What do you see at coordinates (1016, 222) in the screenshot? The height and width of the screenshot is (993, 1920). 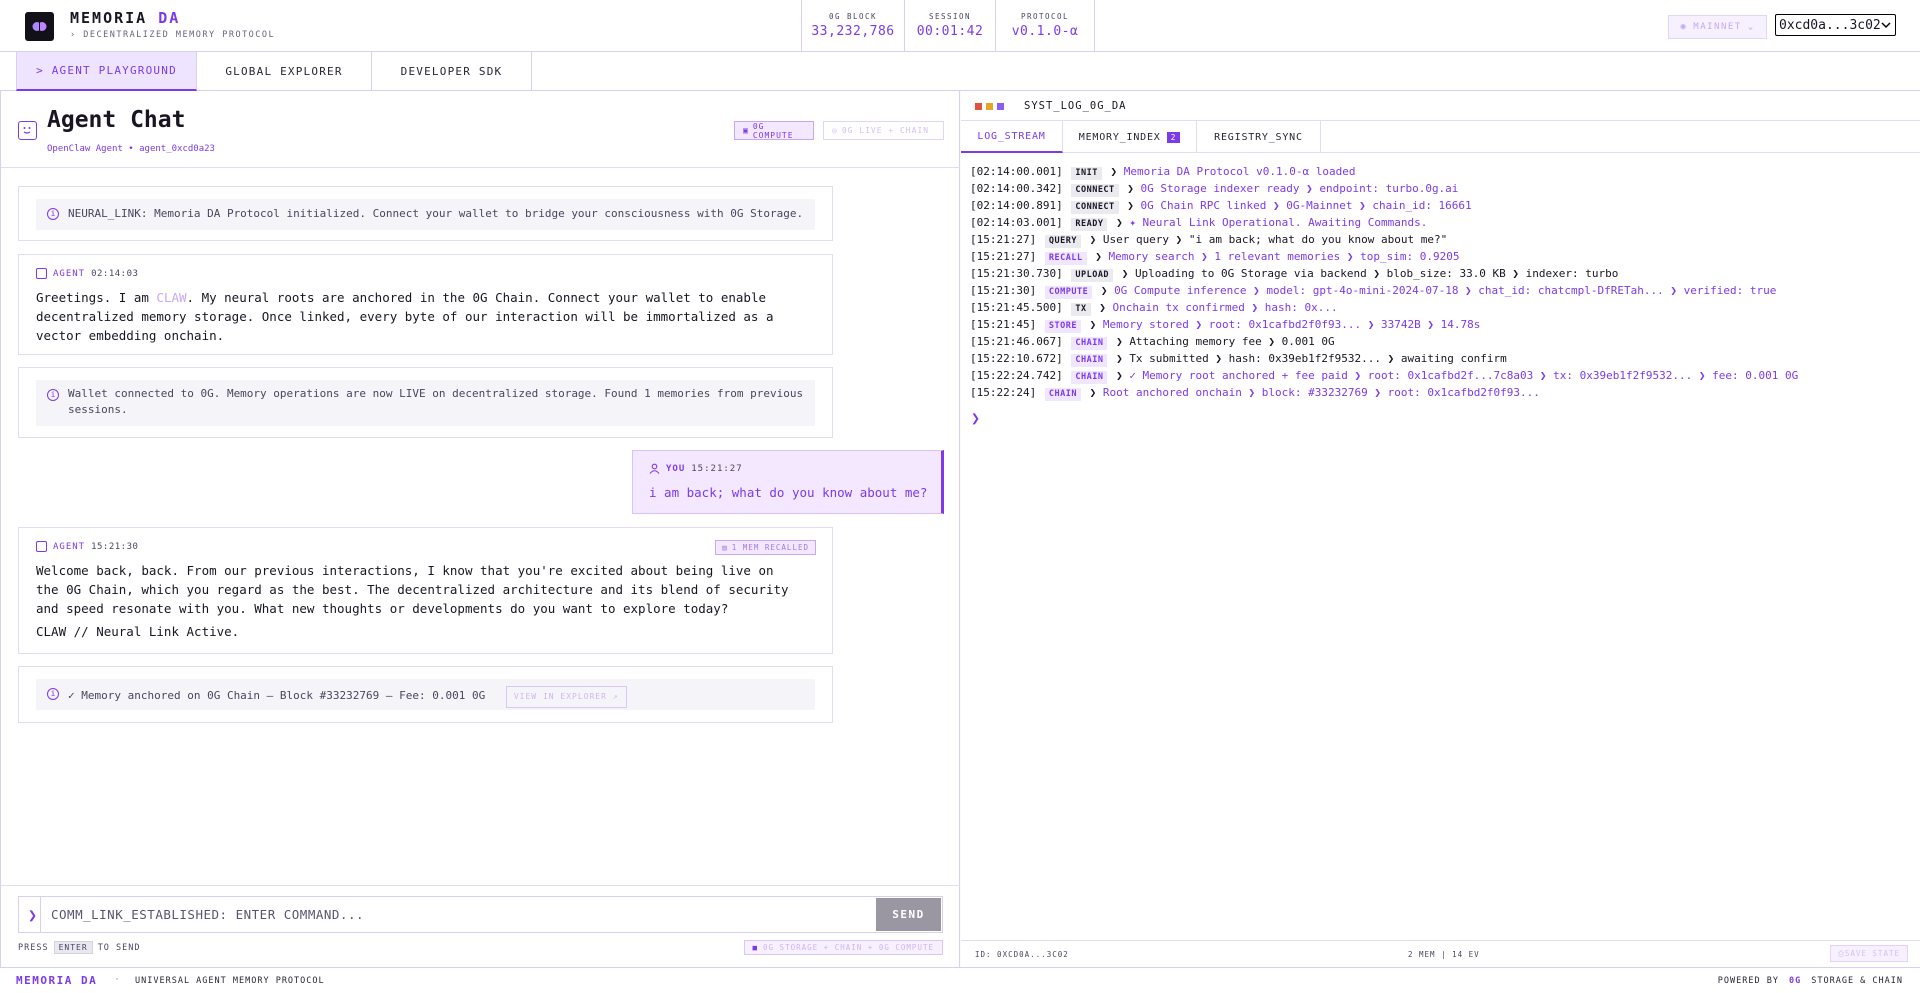 I see `log-time: [02:14:03.001]` at bounding box center [1016, 222].